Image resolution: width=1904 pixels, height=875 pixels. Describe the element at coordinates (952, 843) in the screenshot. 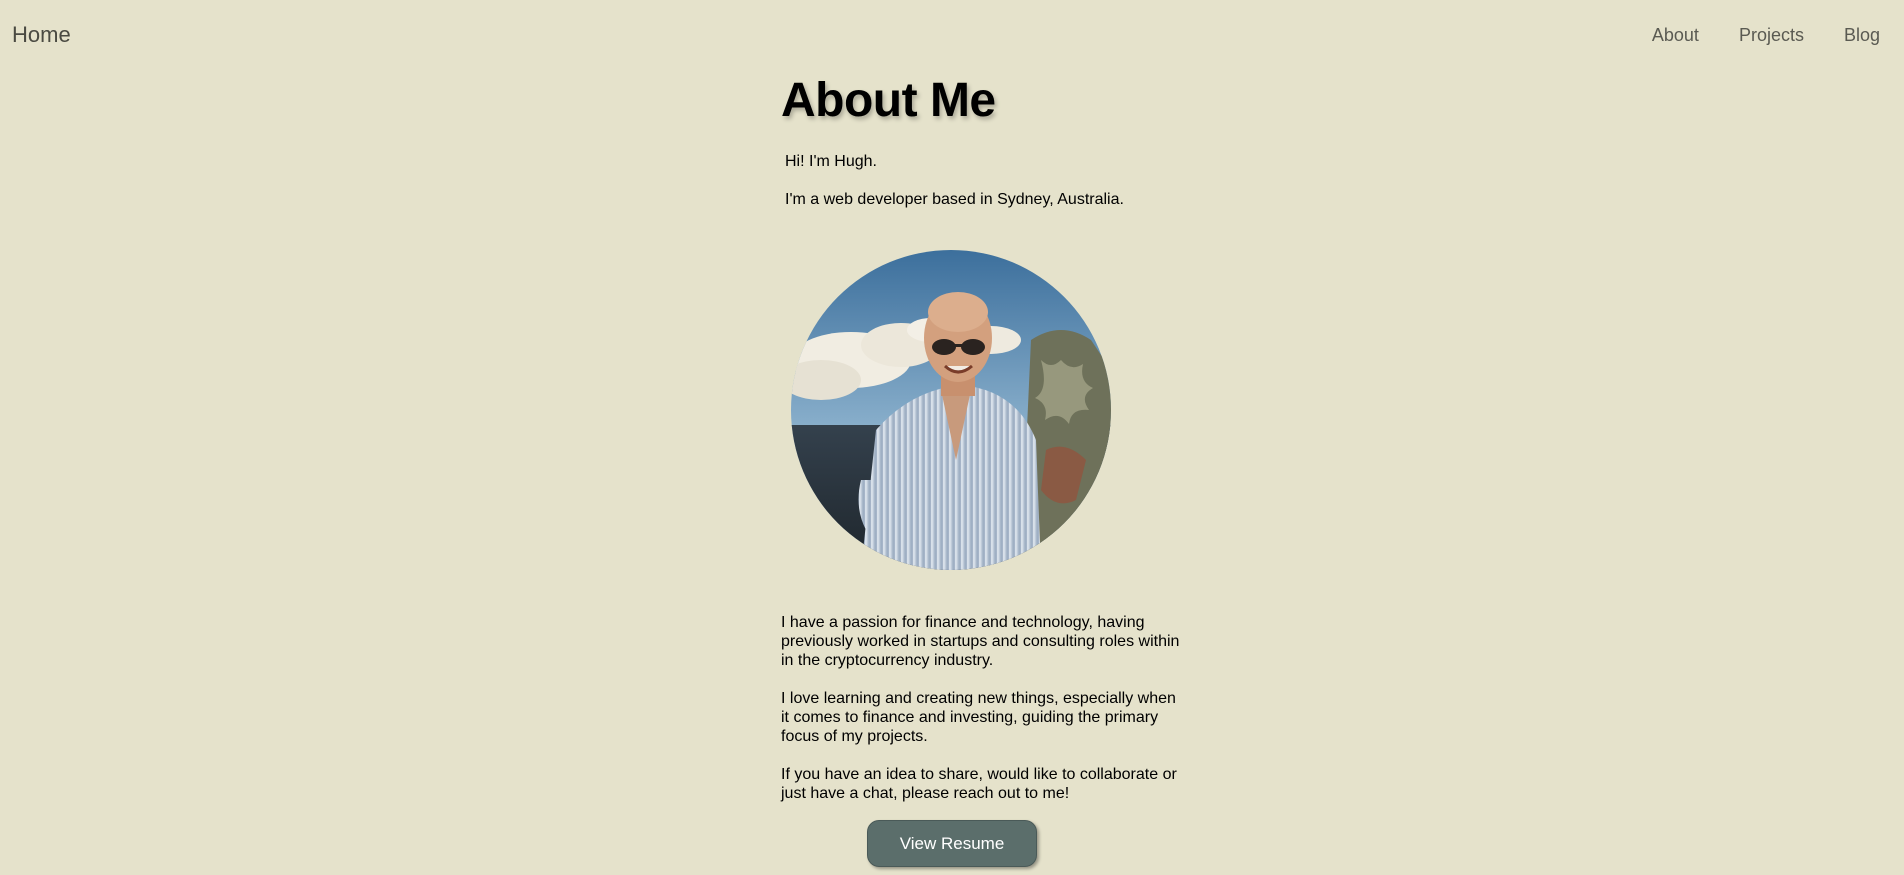

I see `view-resume-button: View Resume` at that location.